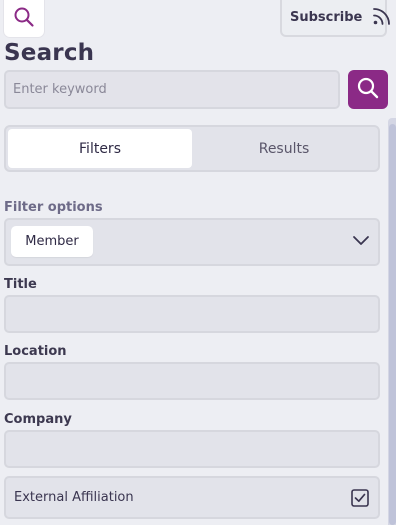 The width and height of the screenshot is (396, 525). Describe the element at coordinates (392, 324) in the screenshot. I see `scrollbar-thumb` at that location.